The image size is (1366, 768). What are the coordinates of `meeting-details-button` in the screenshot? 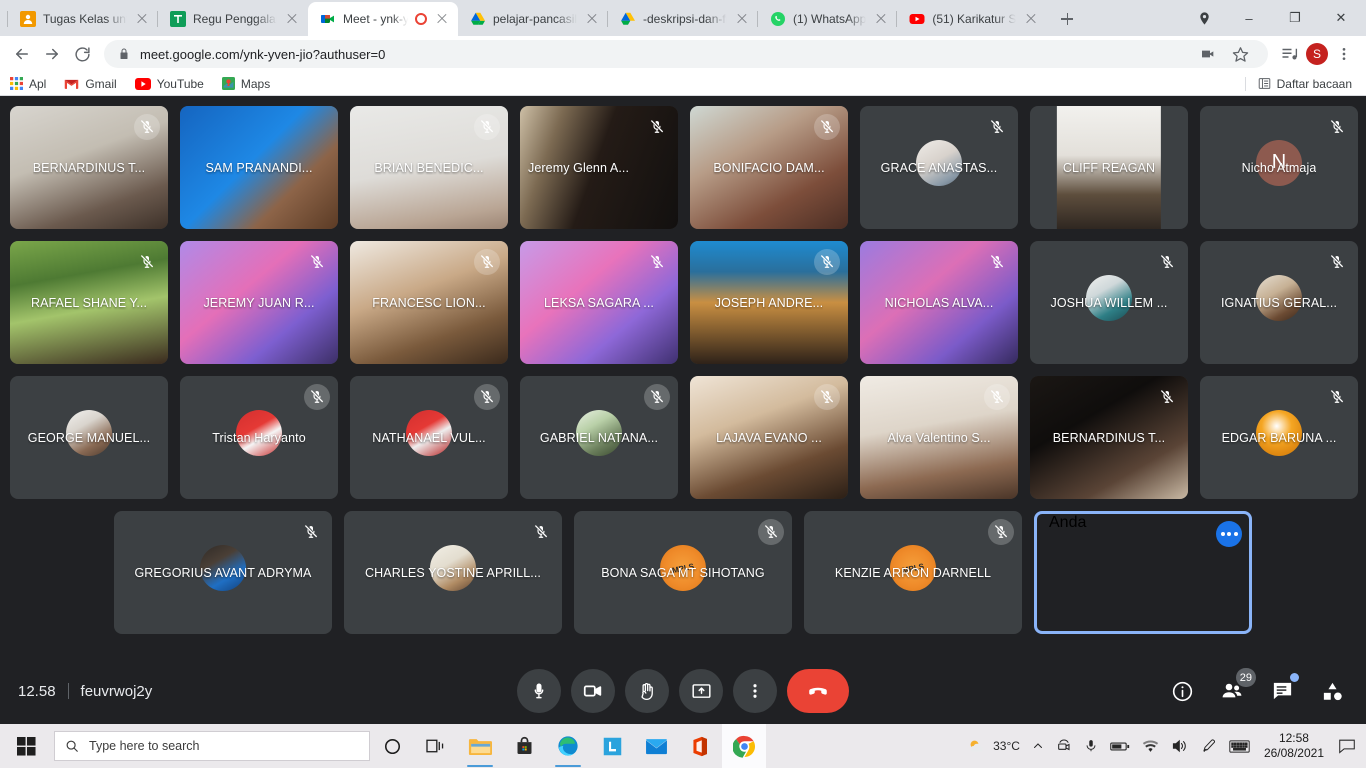 It's located at (1182, 691).